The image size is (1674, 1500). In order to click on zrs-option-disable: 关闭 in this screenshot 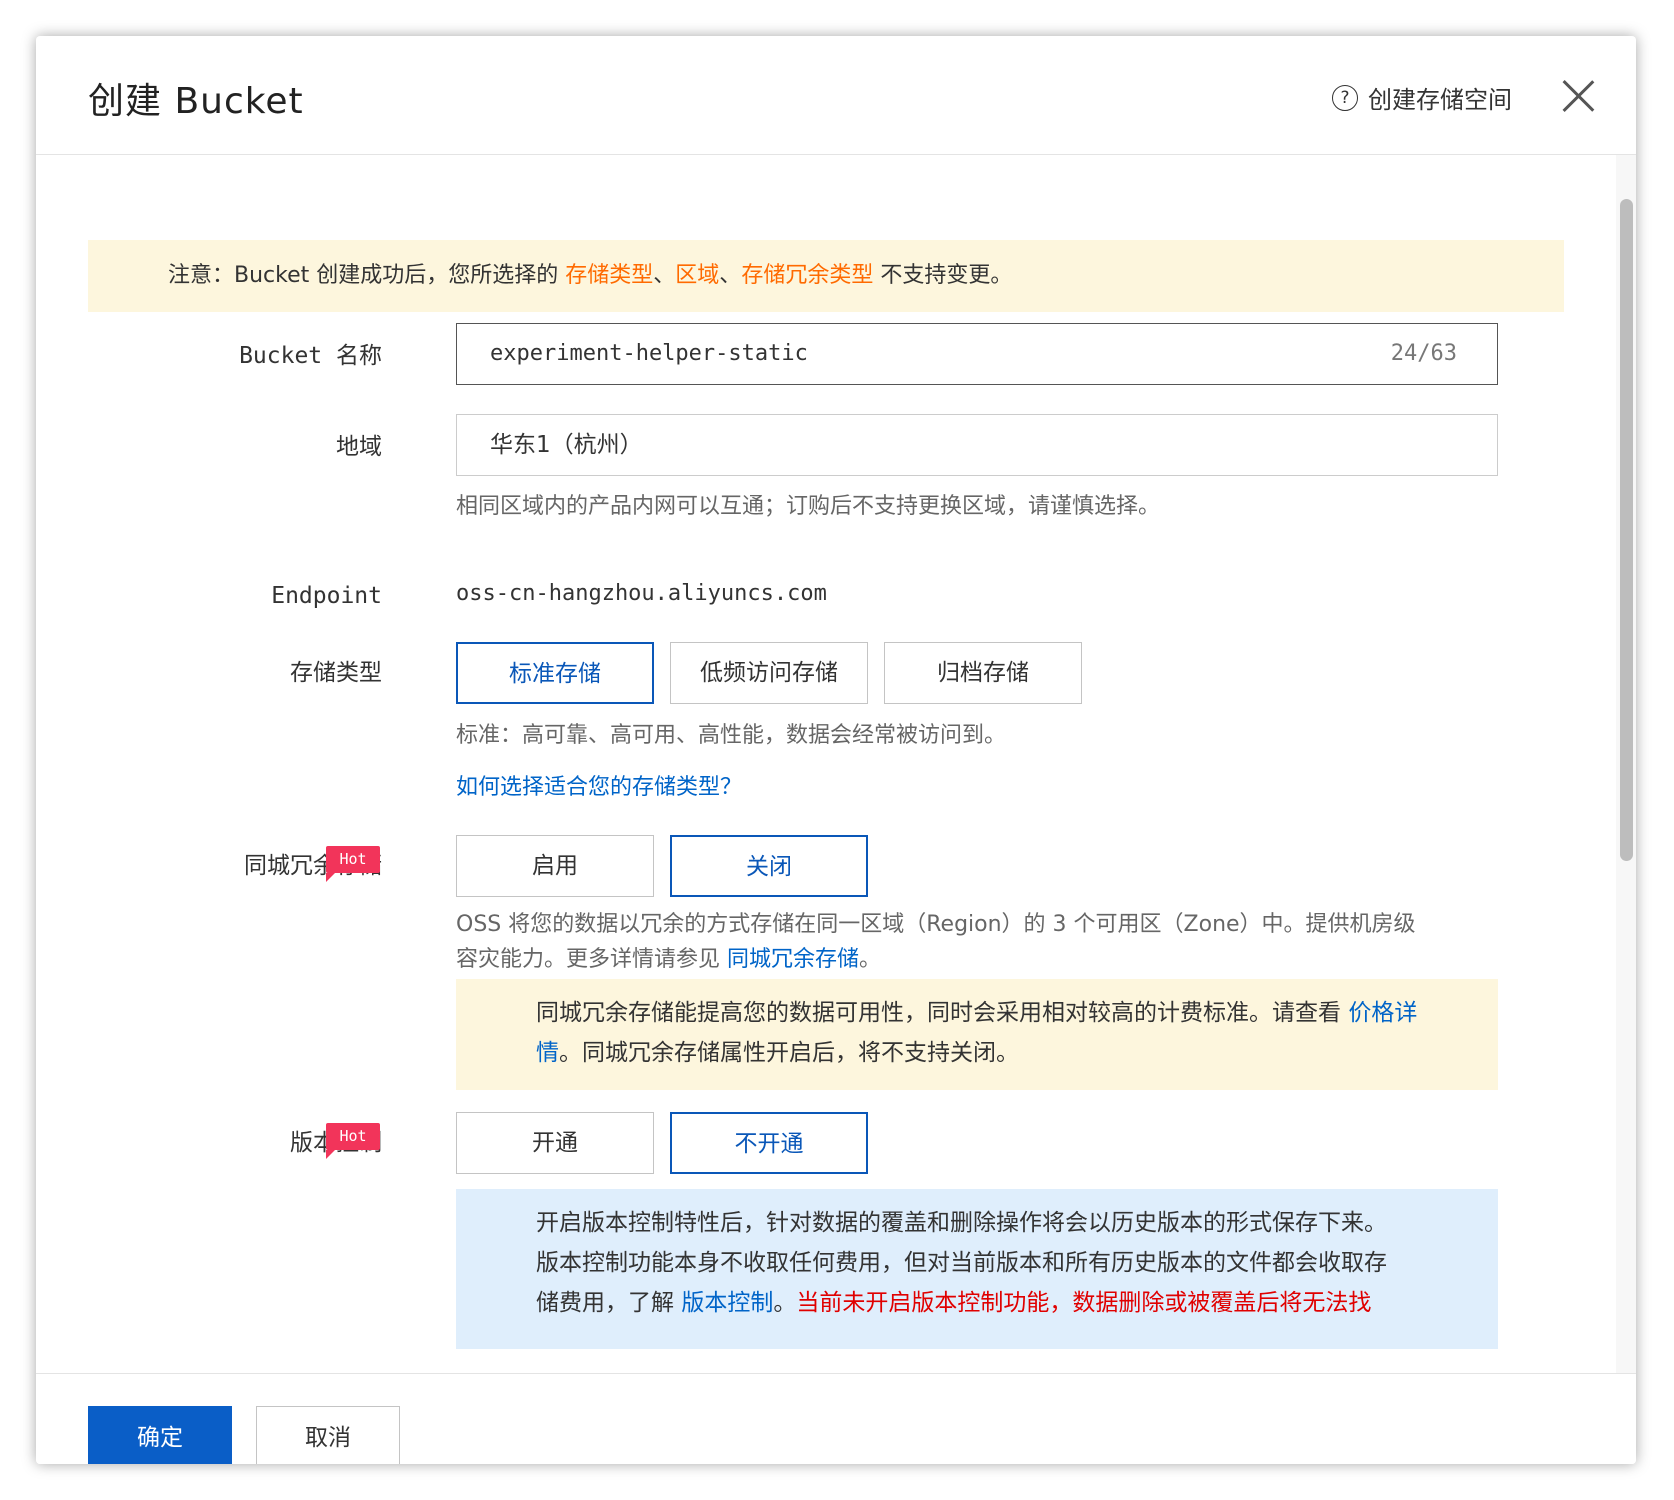, I will do `click(769, 866)`.